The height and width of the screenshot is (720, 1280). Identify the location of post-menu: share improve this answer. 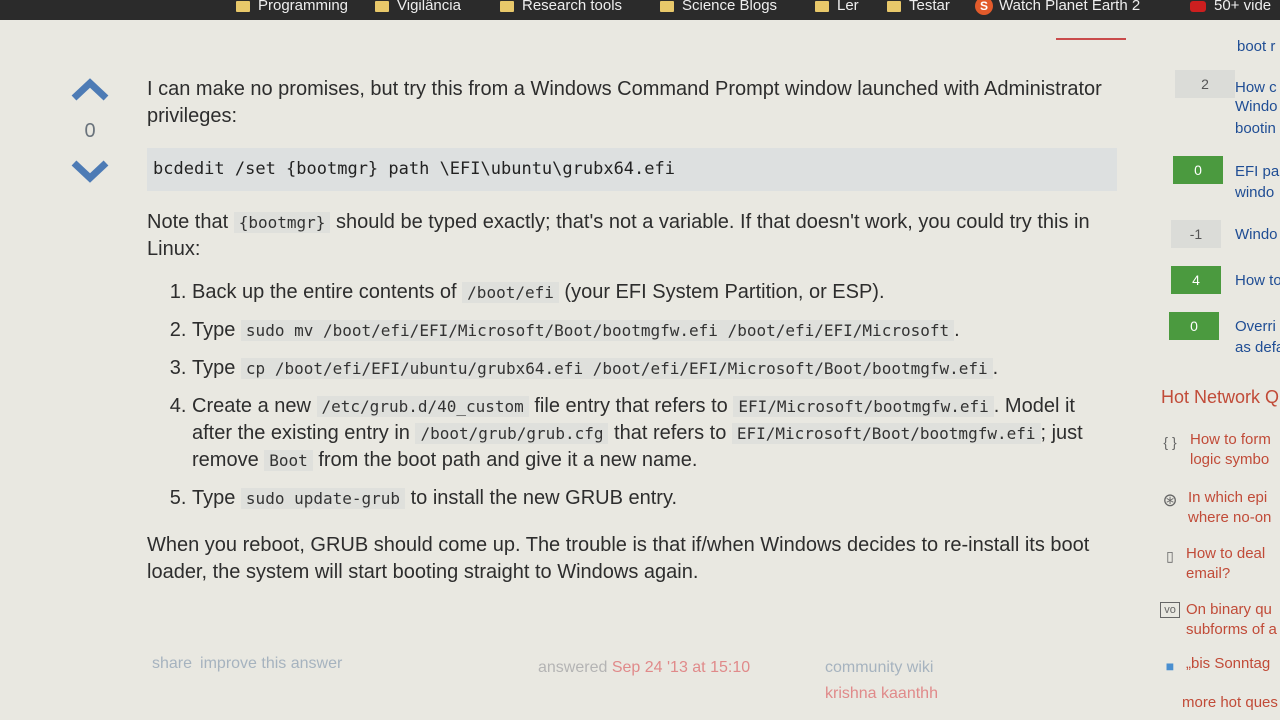
(251, 664).